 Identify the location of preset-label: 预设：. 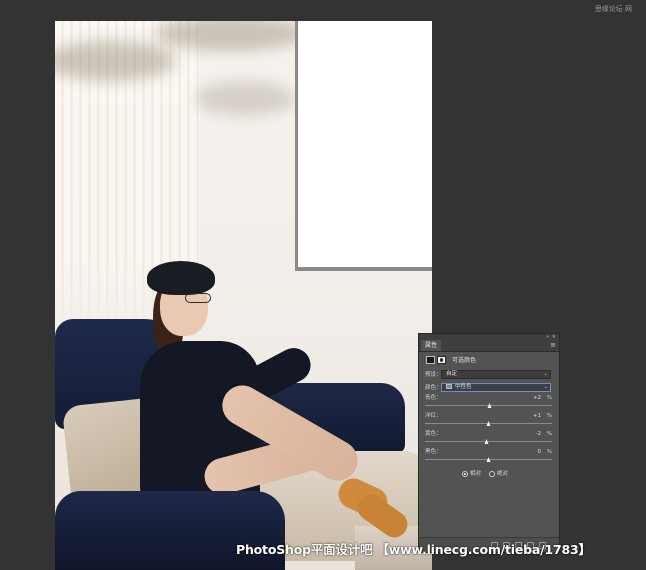
(433, 375).